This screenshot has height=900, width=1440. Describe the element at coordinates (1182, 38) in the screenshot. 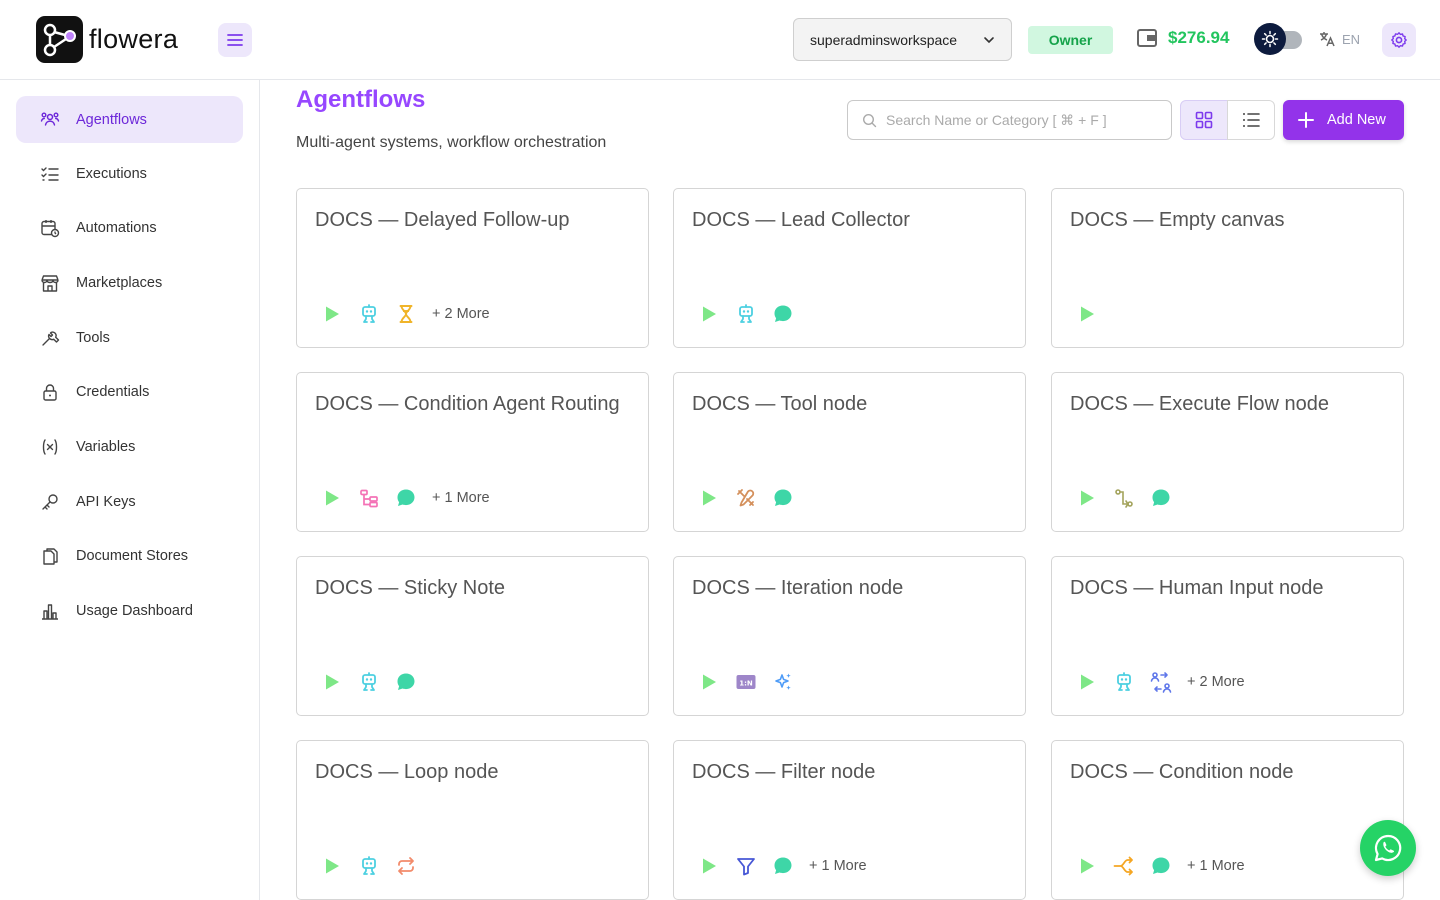

I see `wallet-balance: $276.94` at that location.